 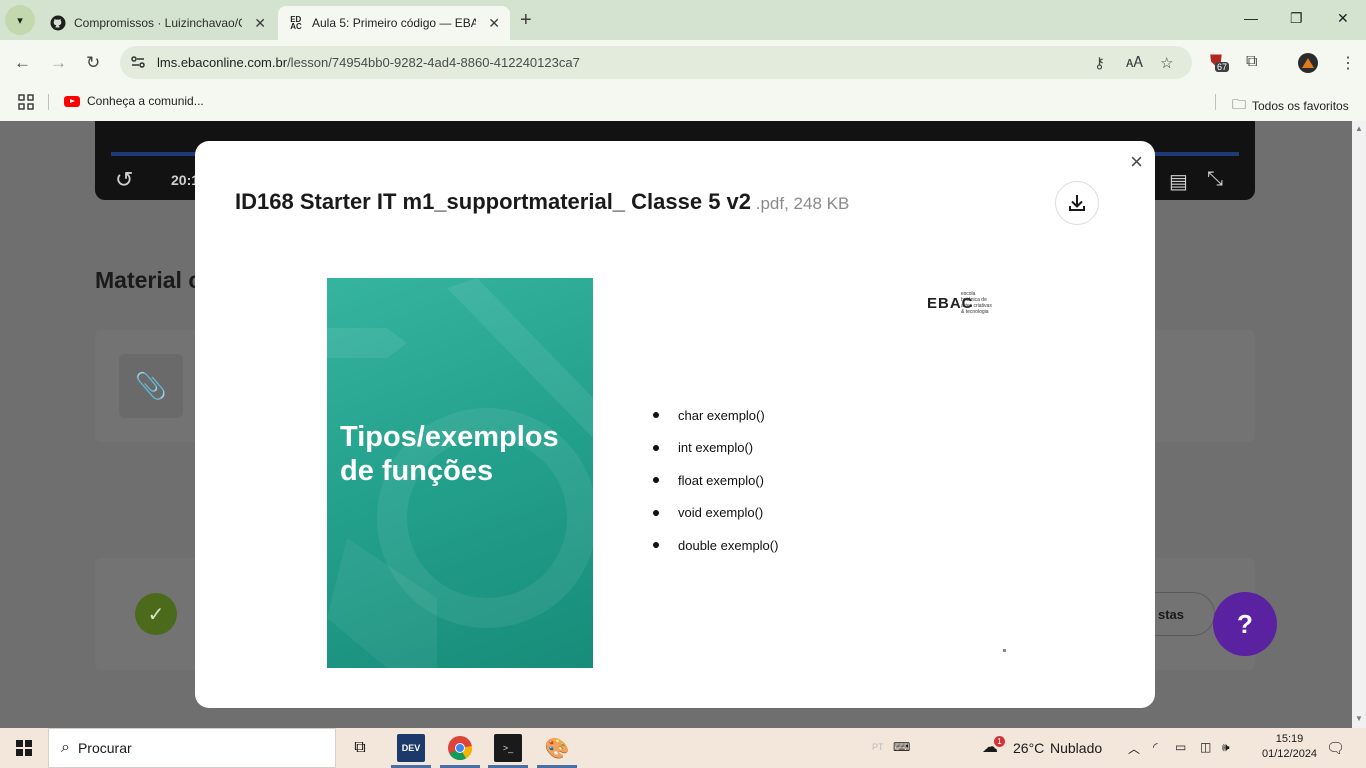 I want to click on list-item-text: int exemplo(), so click(x=716, y=448).